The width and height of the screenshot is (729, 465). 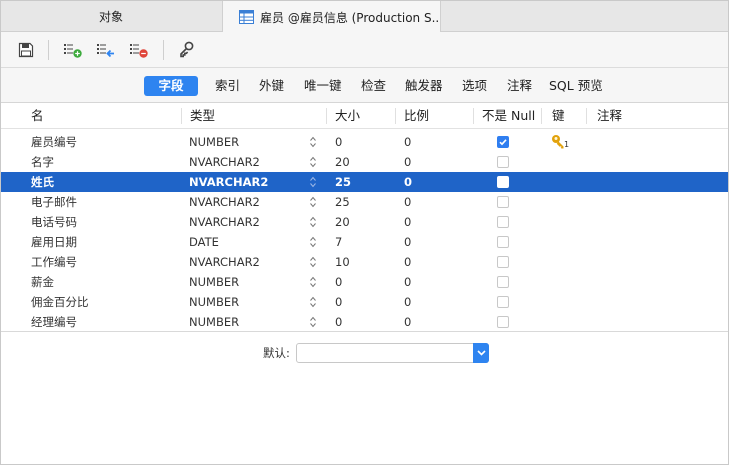 What do you see at coordinates (26, 50) in the screenshot?
I see `save-button` at bounding box center [26, 50].